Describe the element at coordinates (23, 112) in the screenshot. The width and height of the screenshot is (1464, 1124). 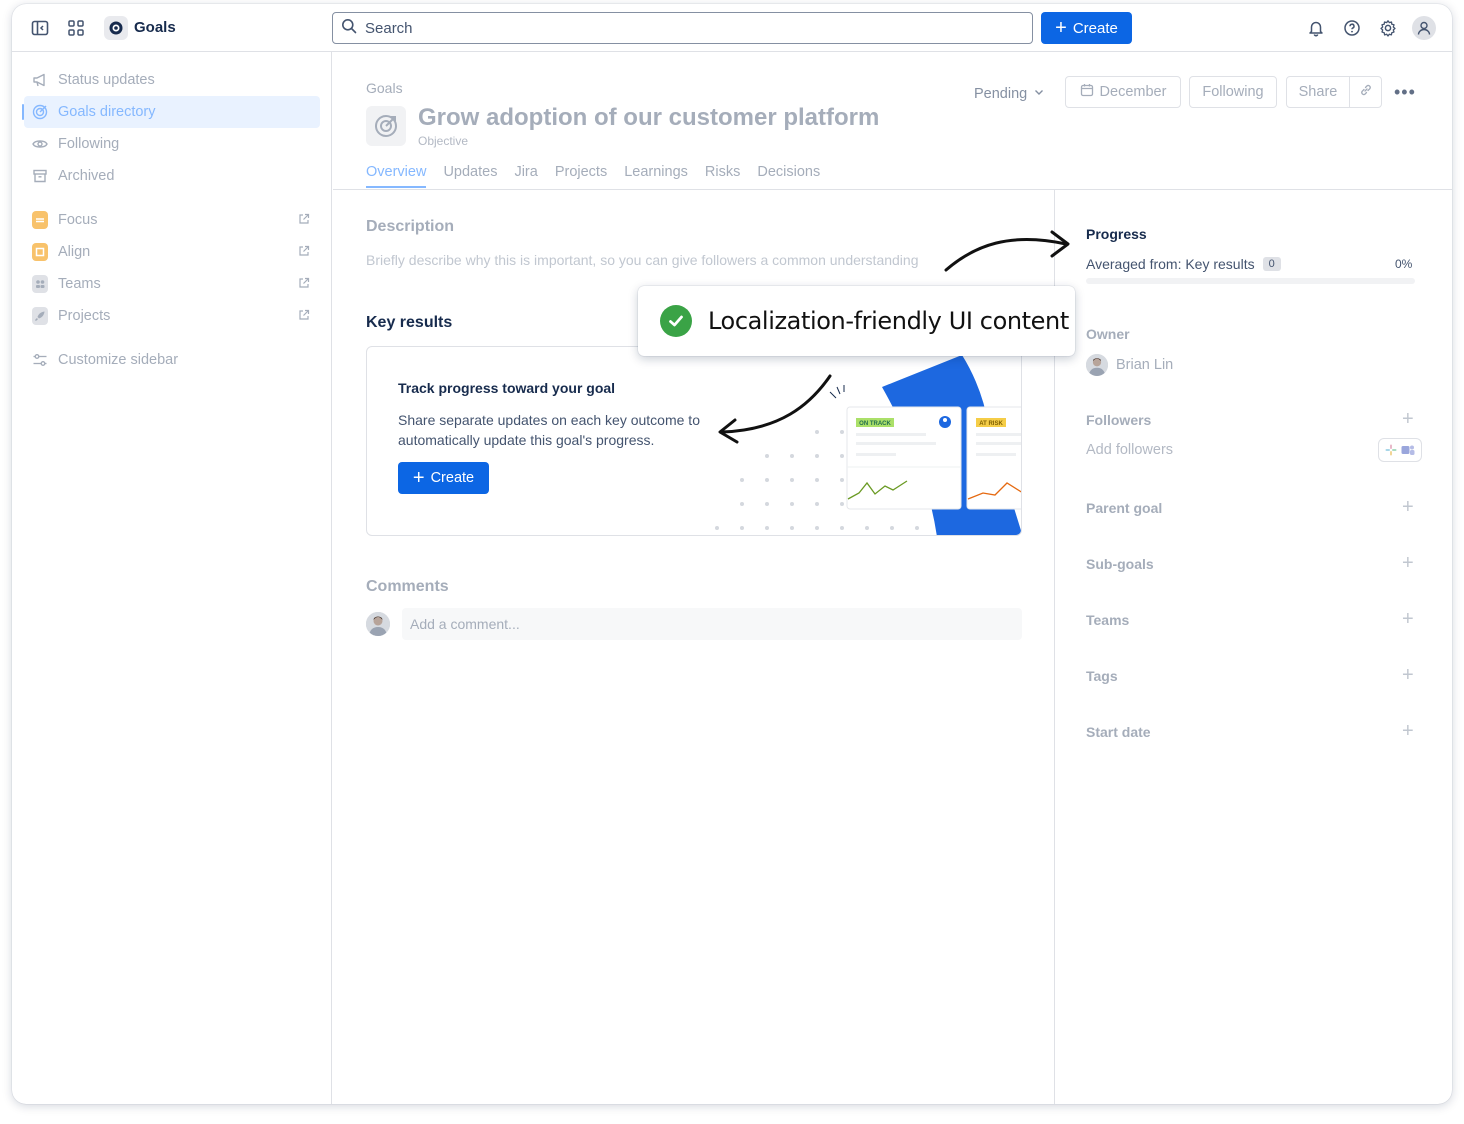
I see `active-indicator` at that location.